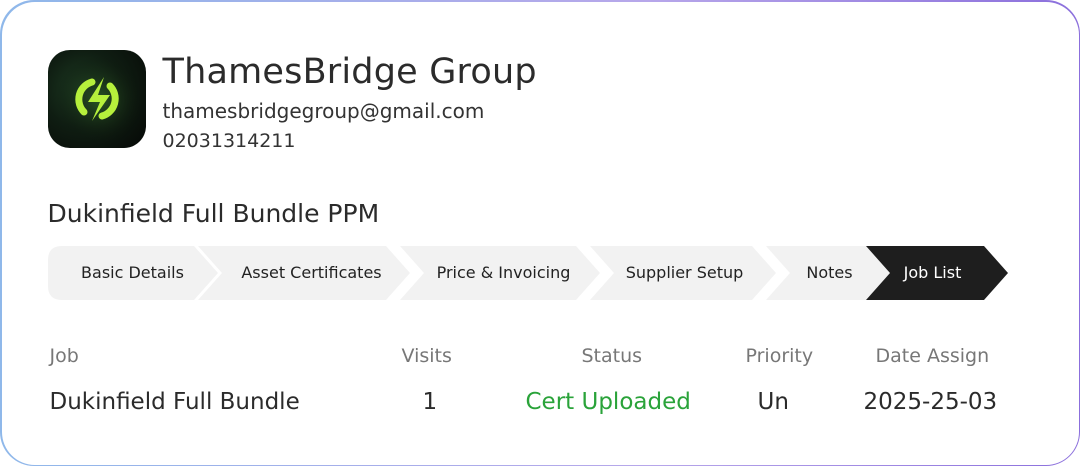 The image size is (1080, 466). What do you see at coordinates (503, 272) in the screenshot?
I see `tab-label: Price & Invoicing` at bounding box center [503, 272].